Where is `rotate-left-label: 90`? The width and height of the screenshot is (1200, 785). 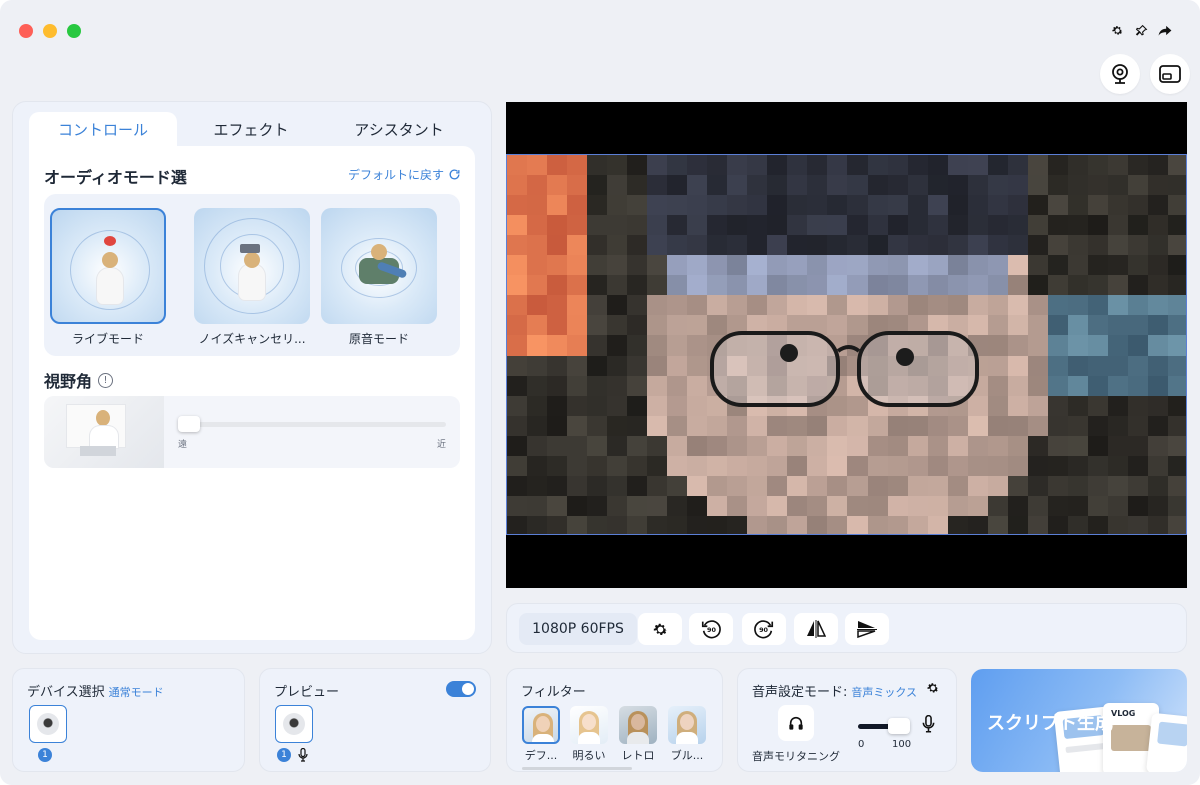 rotate-left-label: 90 is located at coordinates (711, 630).